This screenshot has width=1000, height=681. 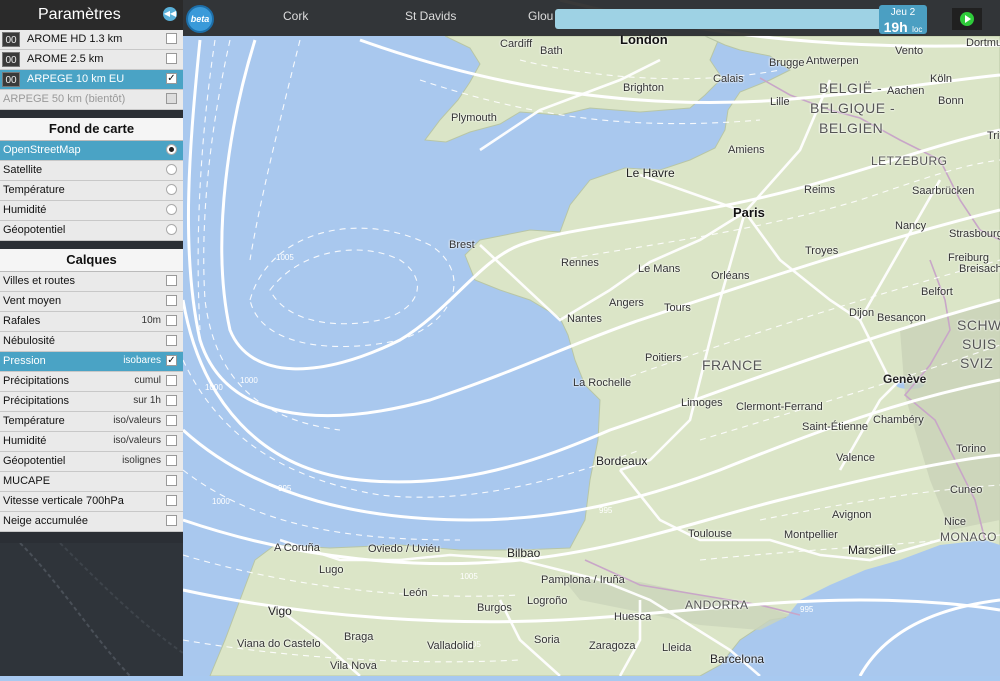 I want to click on panel-spacer, so click(x=91, y=114).